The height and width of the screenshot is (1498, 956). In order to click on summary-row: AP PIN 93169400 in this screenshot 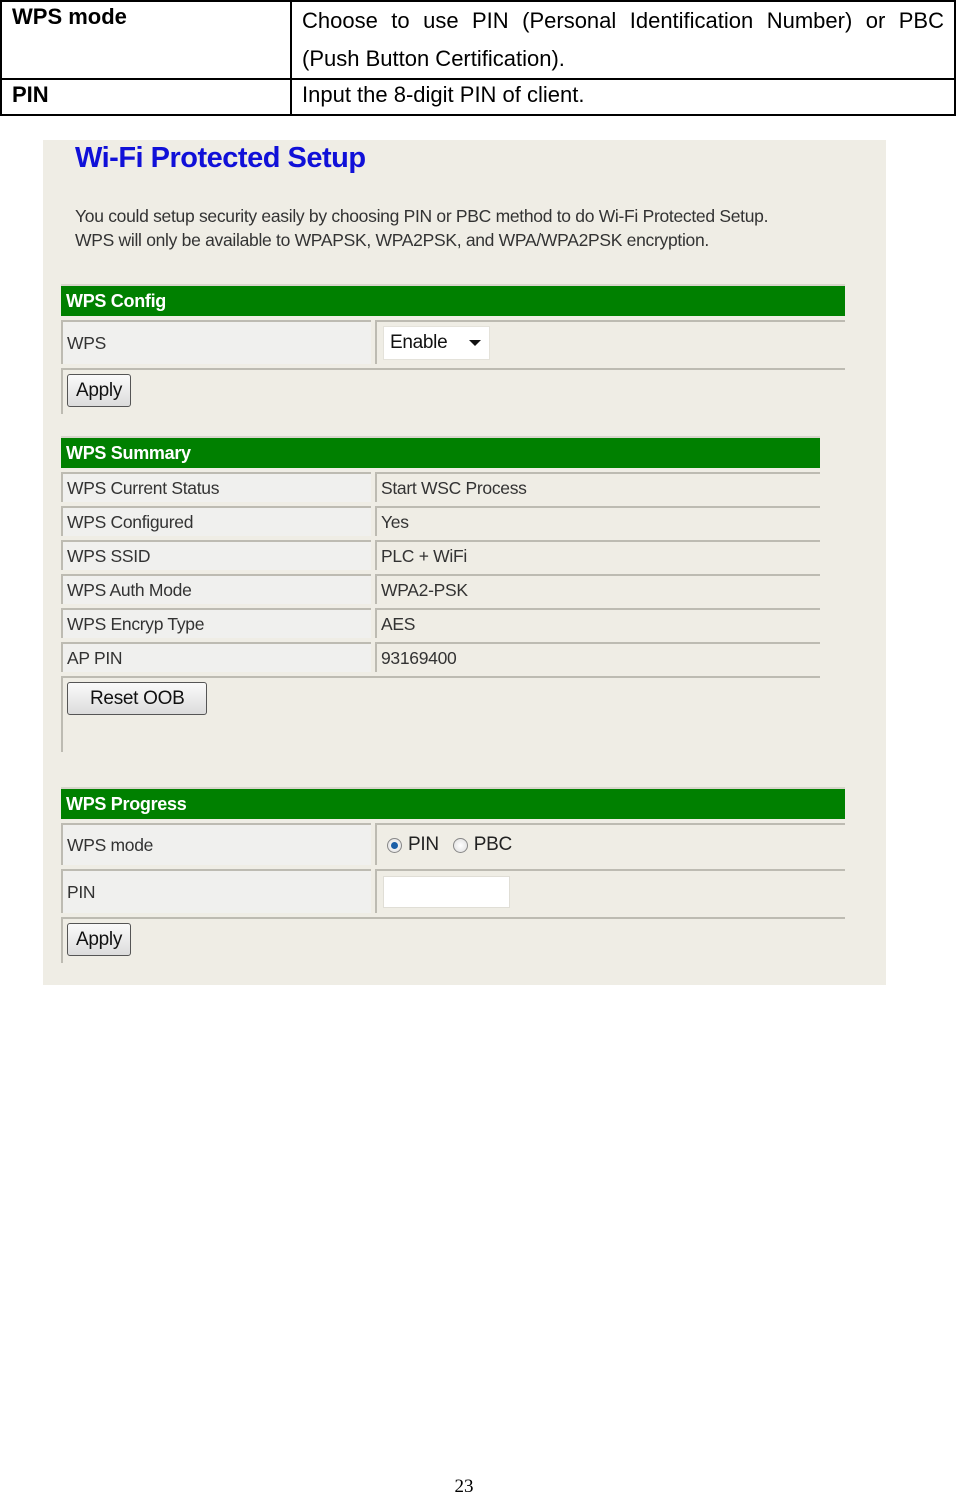, I will do `click(440, 657)`.